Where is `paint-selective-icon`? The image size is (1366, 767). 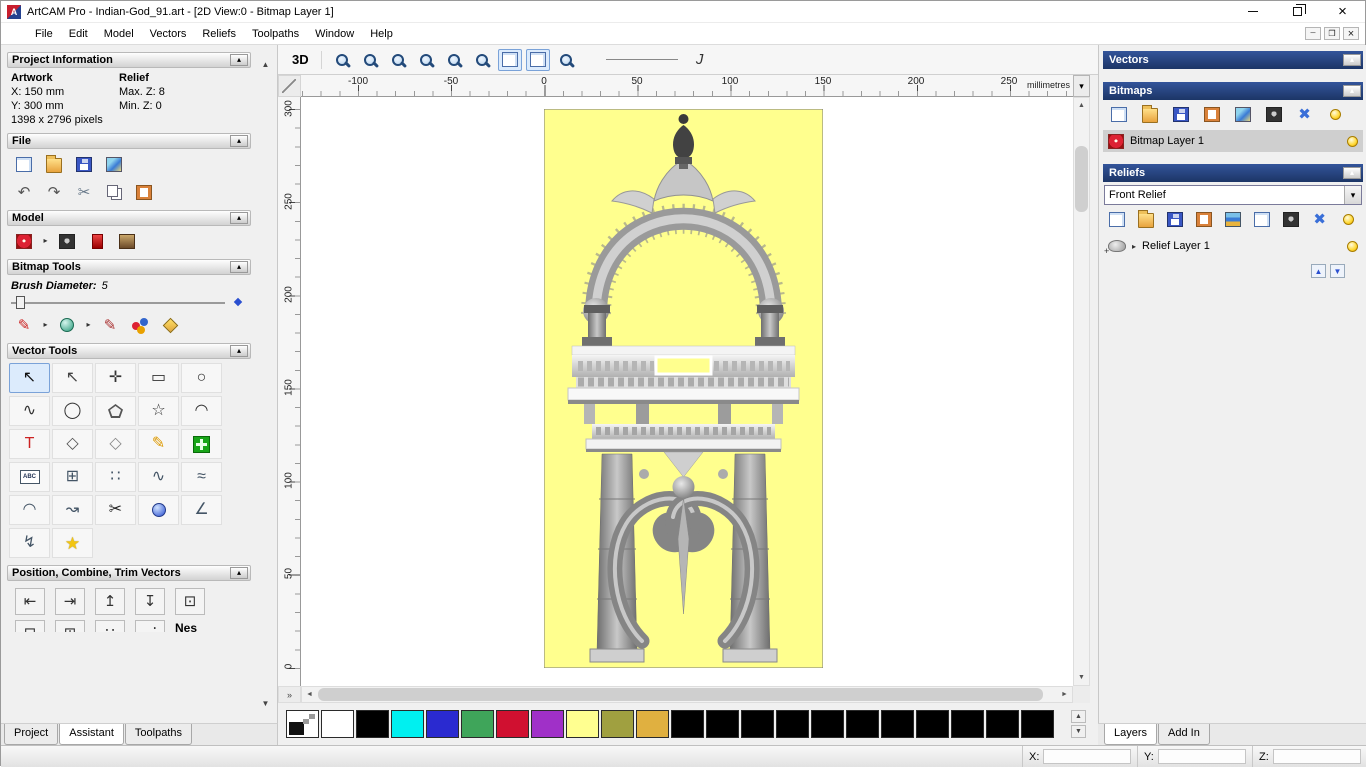 paint-selective-icon is located at coordinates (67, 325).